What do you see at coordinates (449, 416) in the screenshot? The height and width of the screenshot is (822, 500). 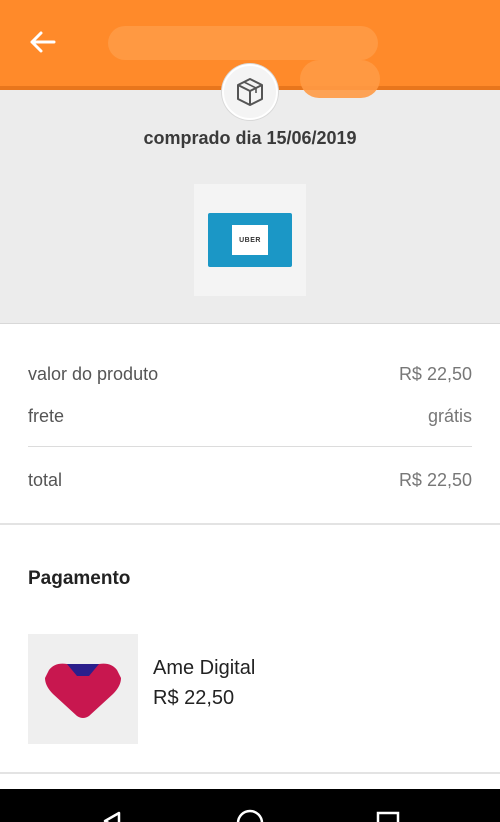 I see `shipping-value: grátis` at bounding box center [449, 416].